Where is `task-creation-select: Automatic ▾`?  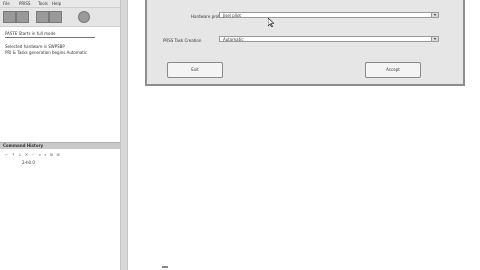 task-creation-select: Automatic ▾ is located at coordinates (329, 39).